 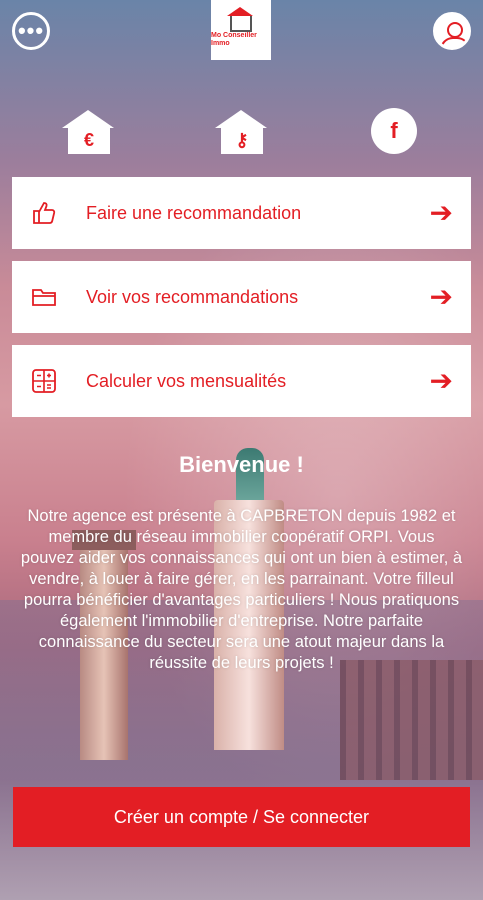 I want to click on create-account-login-button: Créer un compte / Se connecter, so click(x=241, y=817).